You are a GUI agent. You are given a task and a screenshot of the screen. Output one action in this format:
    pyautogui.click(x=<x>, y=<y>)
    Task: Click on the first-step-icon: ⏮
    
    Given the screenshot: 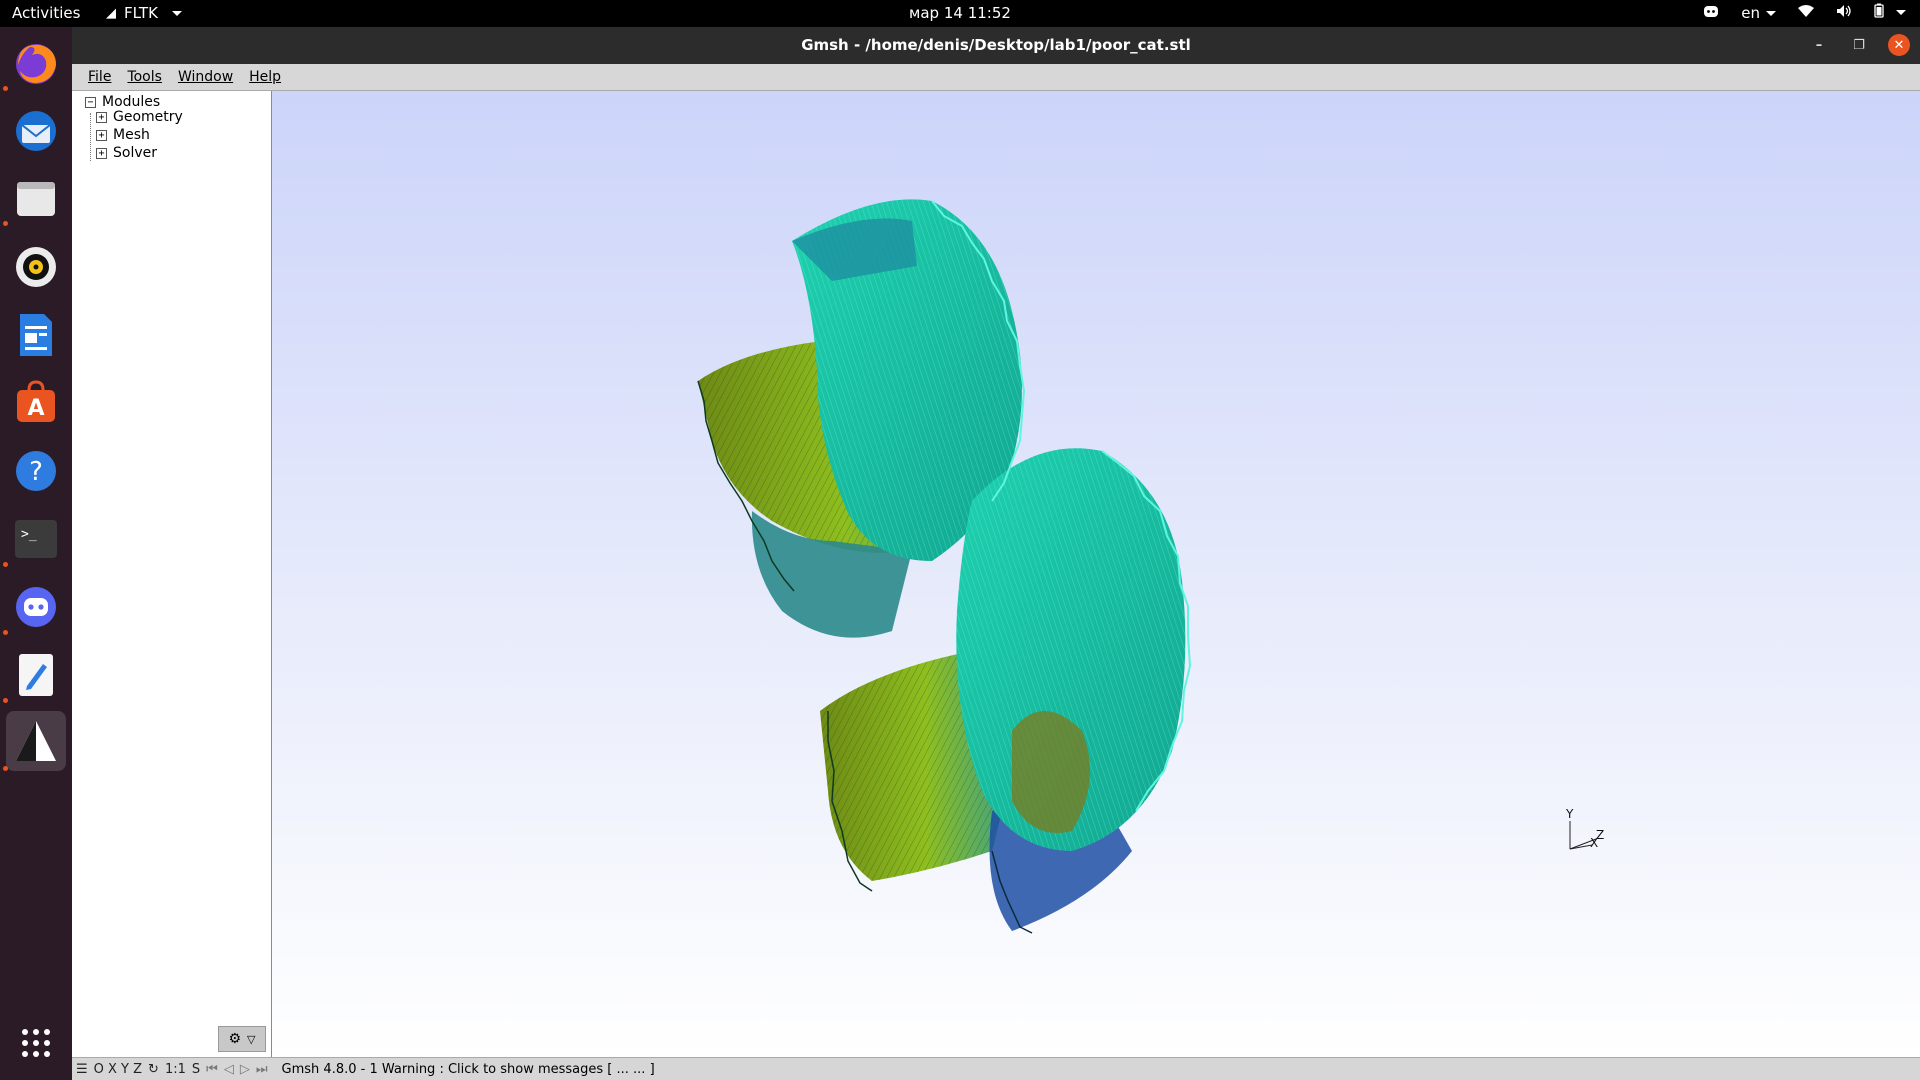 What is the action you would take?
    pyautogui.click(x=212, y=1069)
    